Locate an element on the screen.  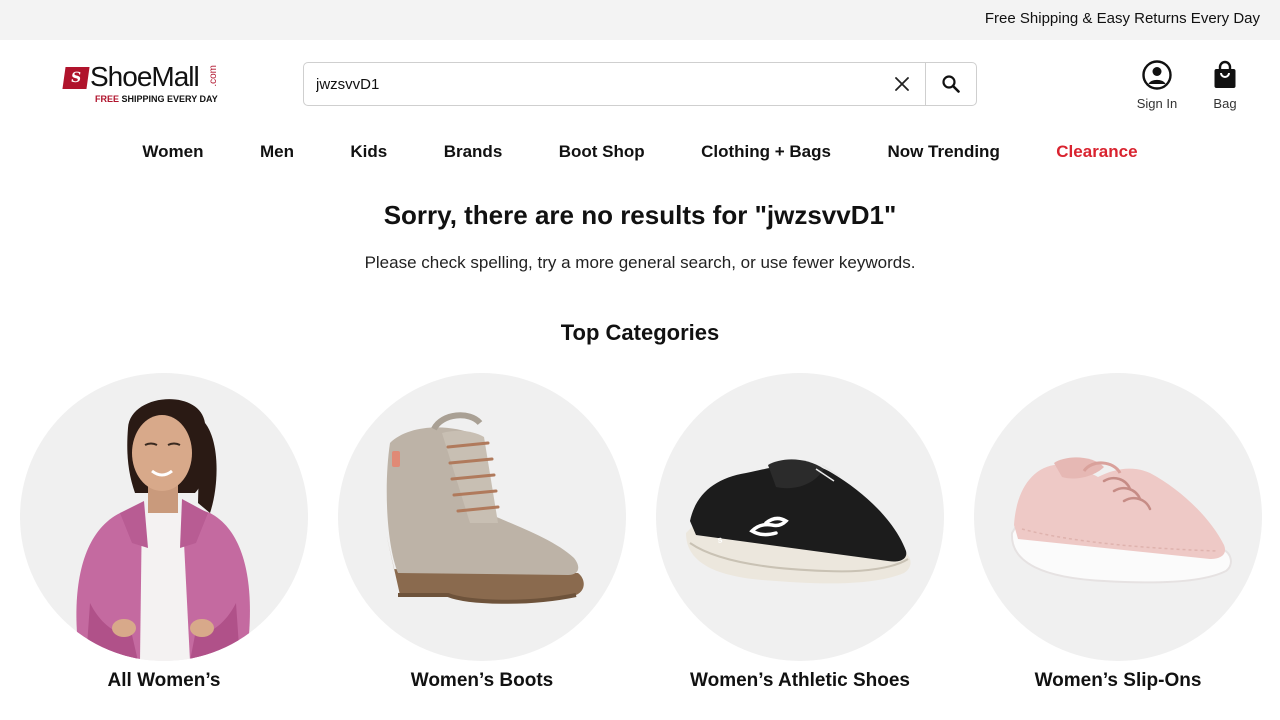
logo-tagline-free: FREE is located at coordinates (107, 99).